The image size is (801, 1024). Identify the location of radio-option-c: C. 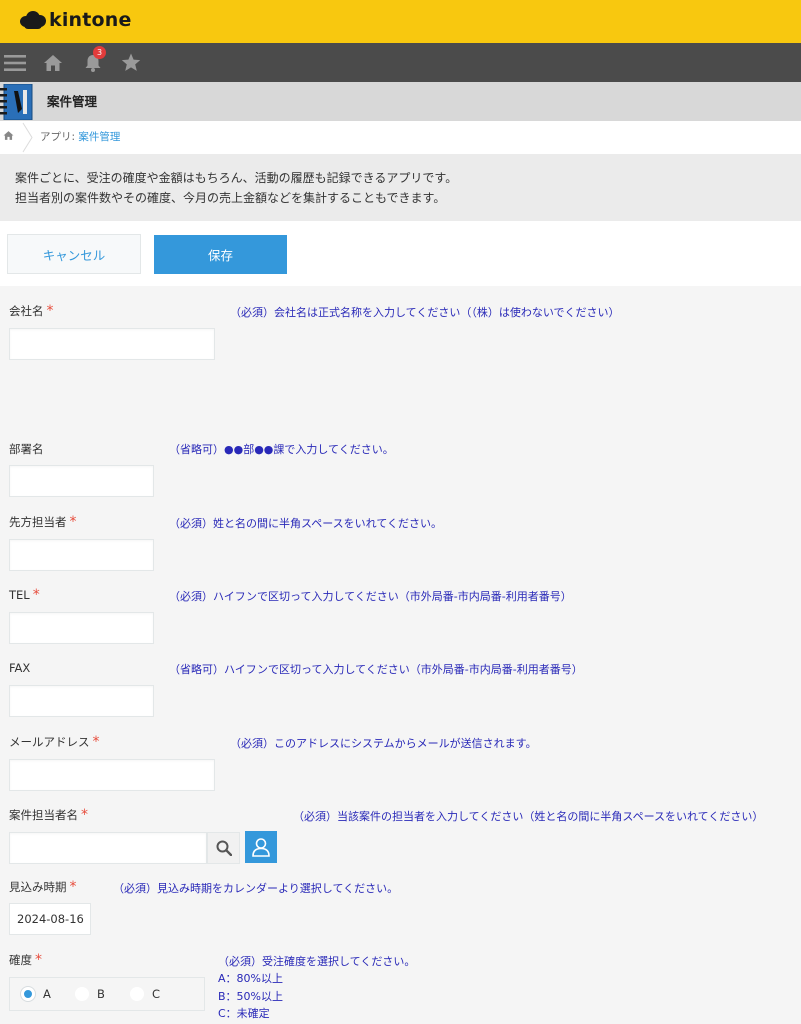
(145, 994).